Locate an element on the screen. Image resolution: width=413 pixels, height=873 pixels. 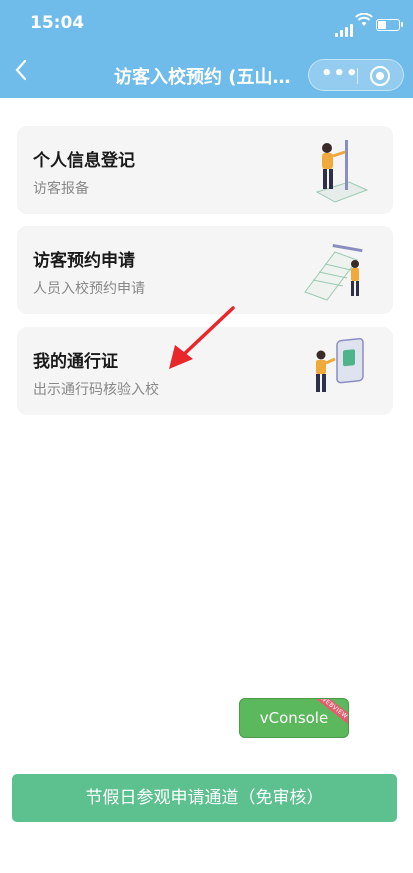
more-icon: ••• is located at coordinates (340, 73).